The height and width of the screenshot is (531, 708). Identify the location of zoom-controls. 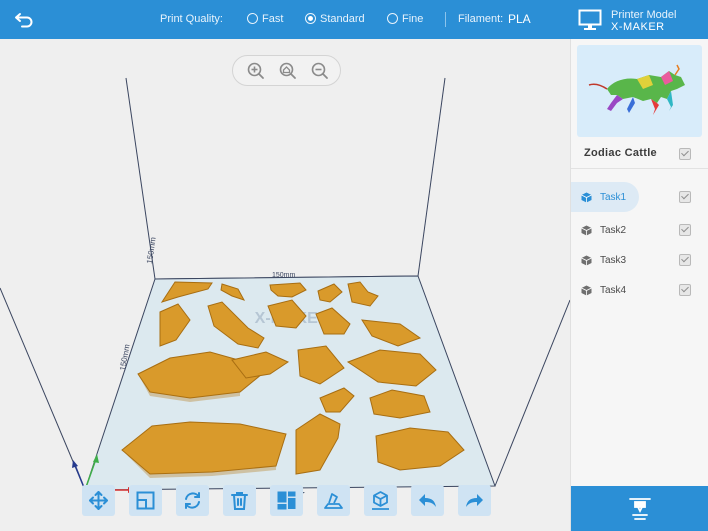
(286, 70).